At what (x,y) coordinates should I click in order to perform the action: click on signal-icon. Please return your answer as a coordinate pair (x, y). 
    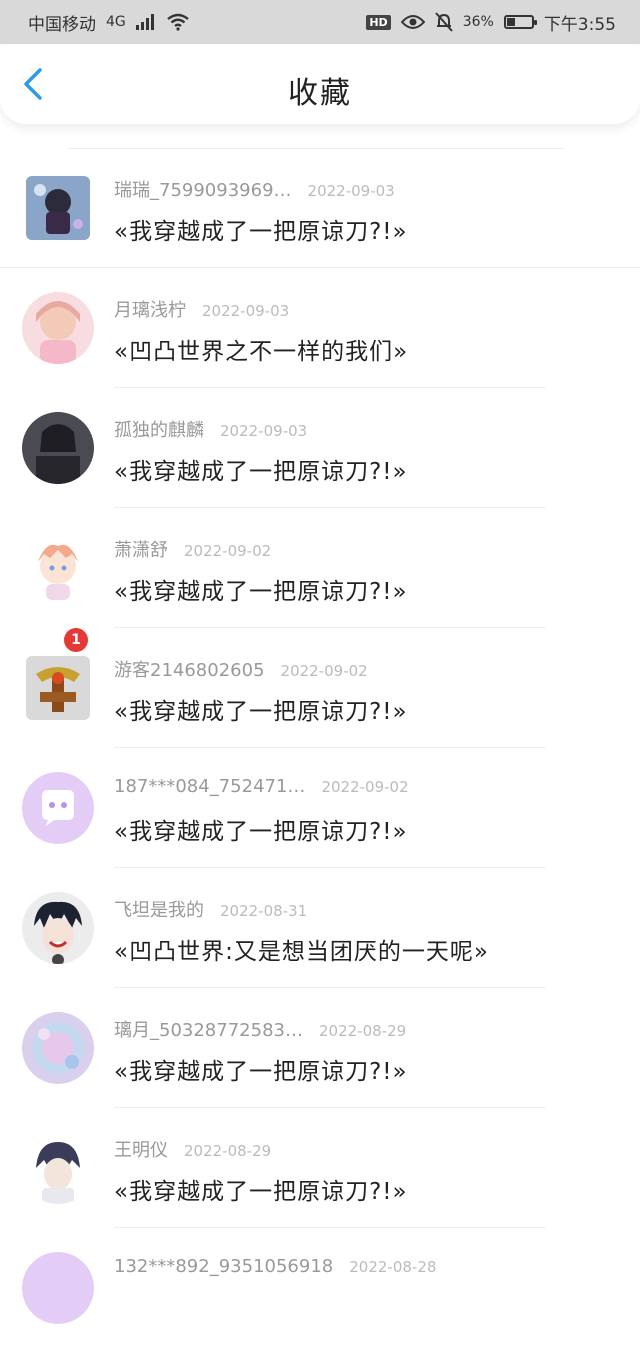
    Looking at the image, I should click on (144, 22).